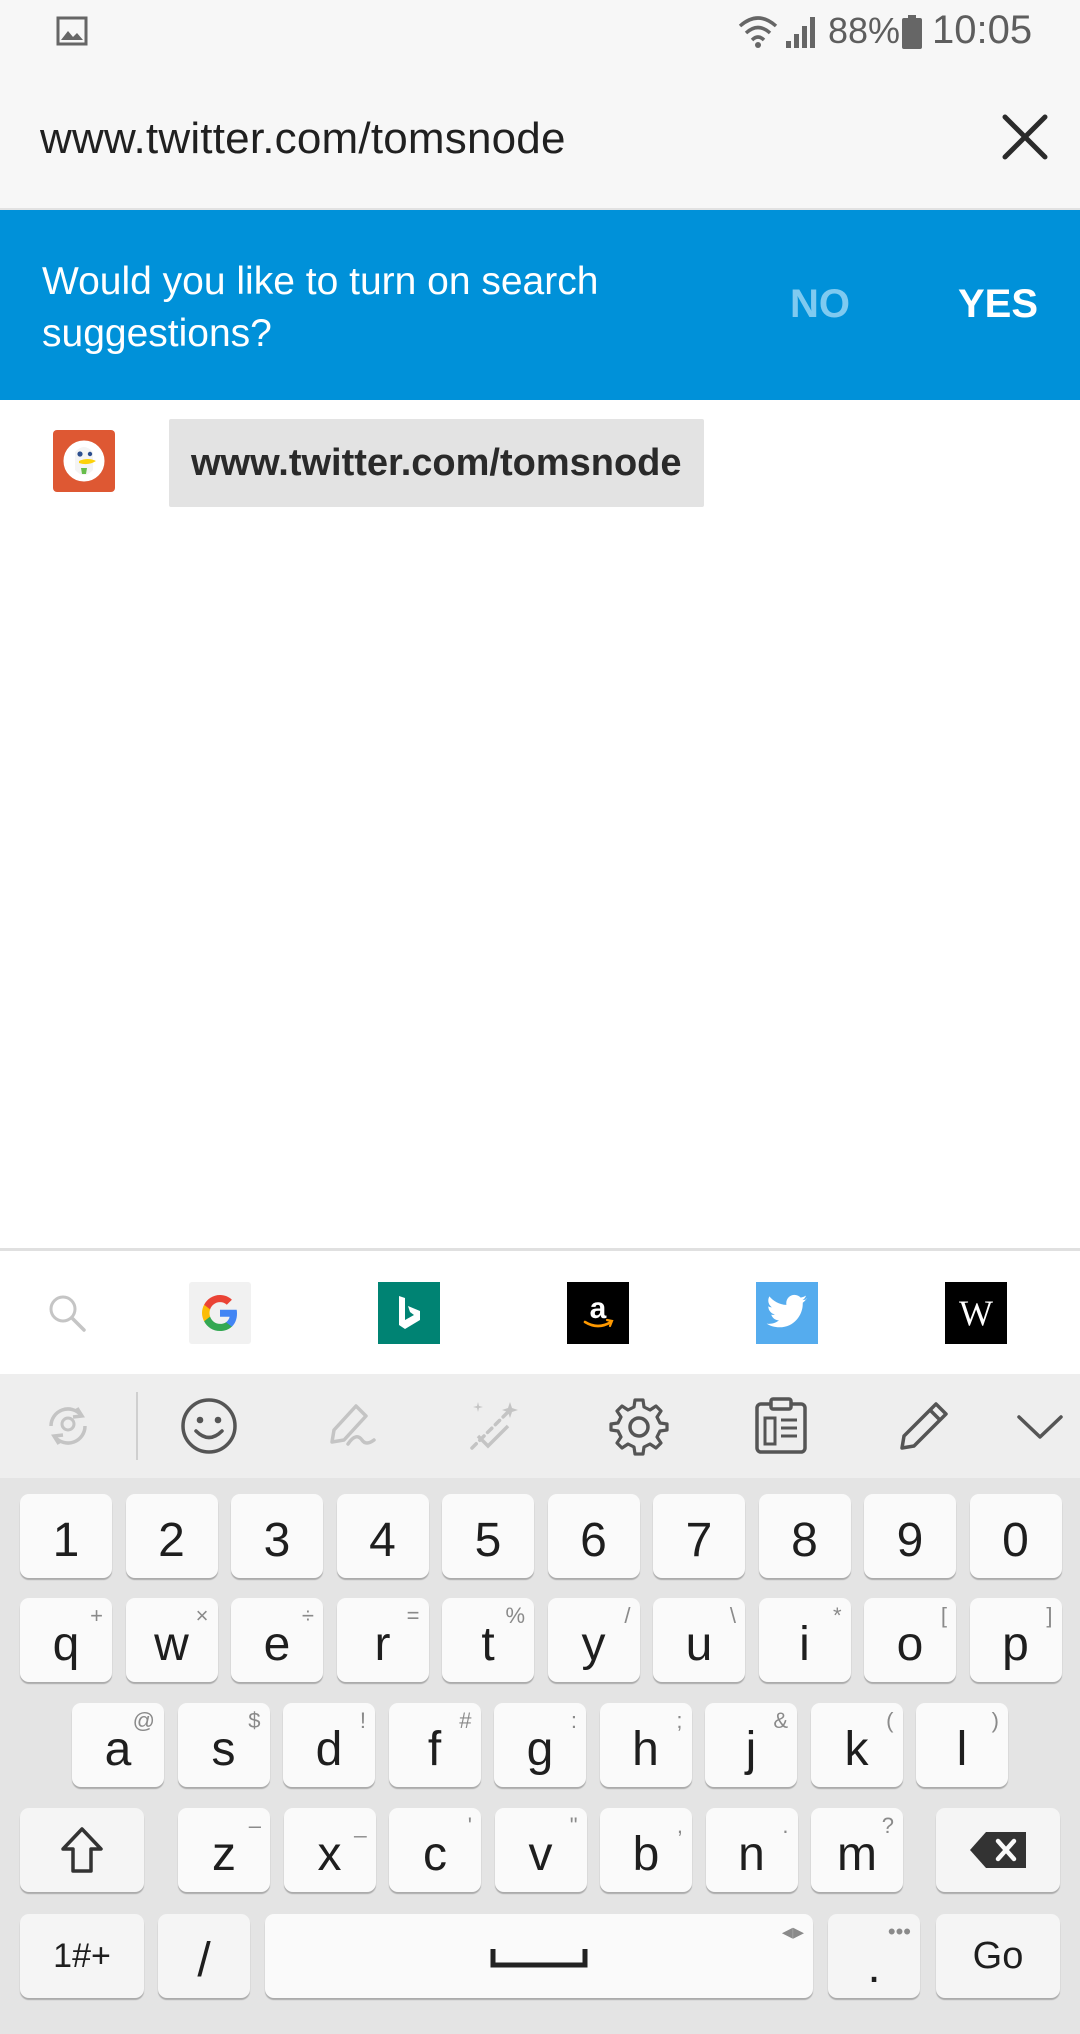 The width and height of the screenshot is (1080, 2034). I want to click on key-secondary-label: :, so click(573, 1720).